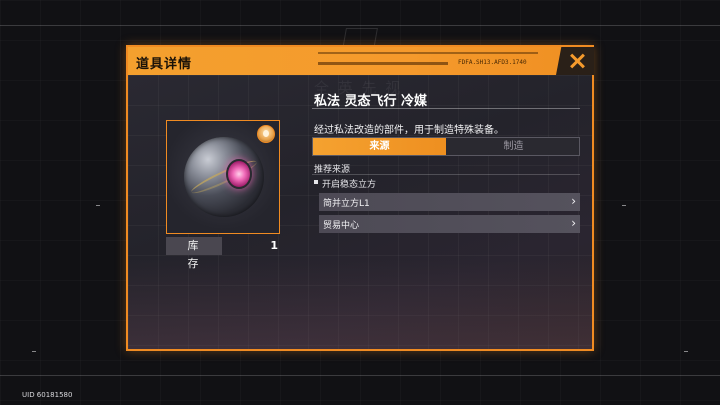  I want to click on item-image-frame, so click(223, 177).